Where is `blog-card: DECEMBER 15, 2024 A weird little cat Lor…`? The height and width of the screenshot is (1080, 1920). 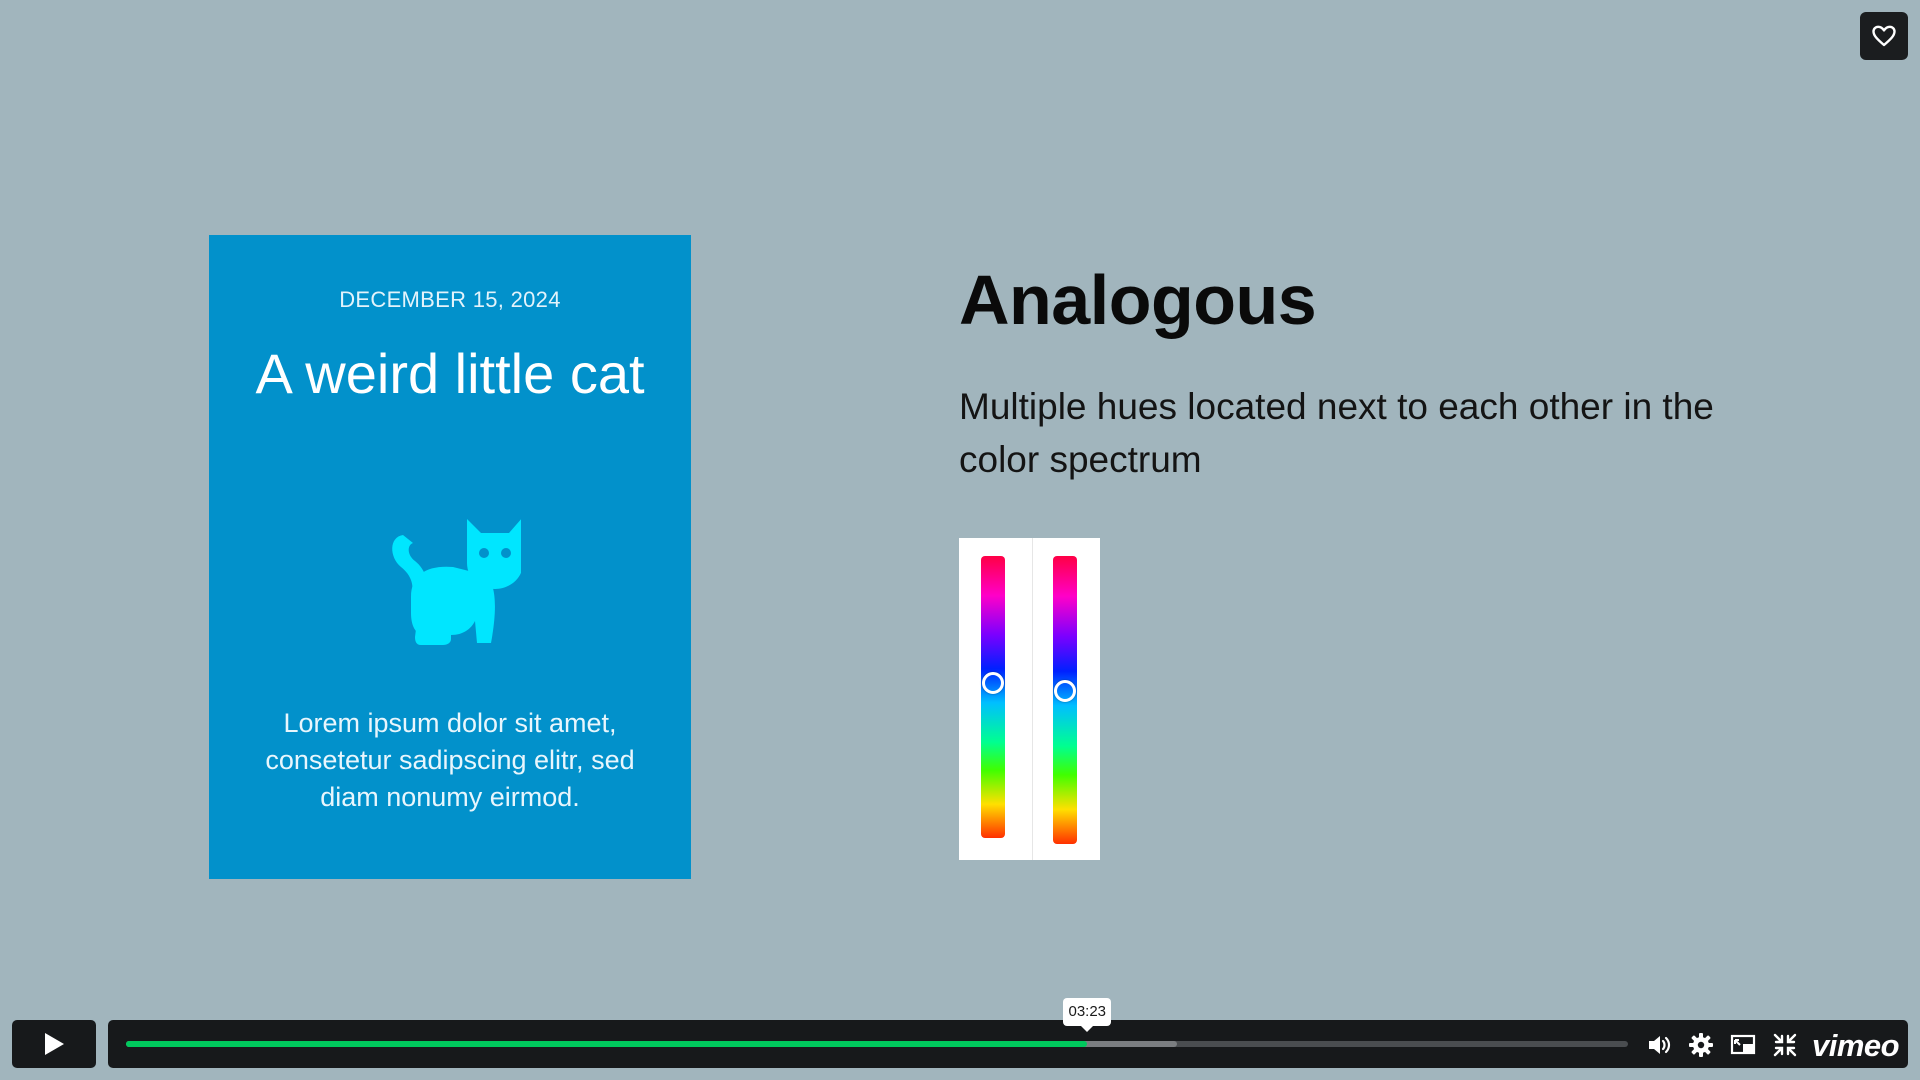 blog-card: DECEMBER 15, 2024 A weird little cat Lor… is located at coordinates (450, 557).